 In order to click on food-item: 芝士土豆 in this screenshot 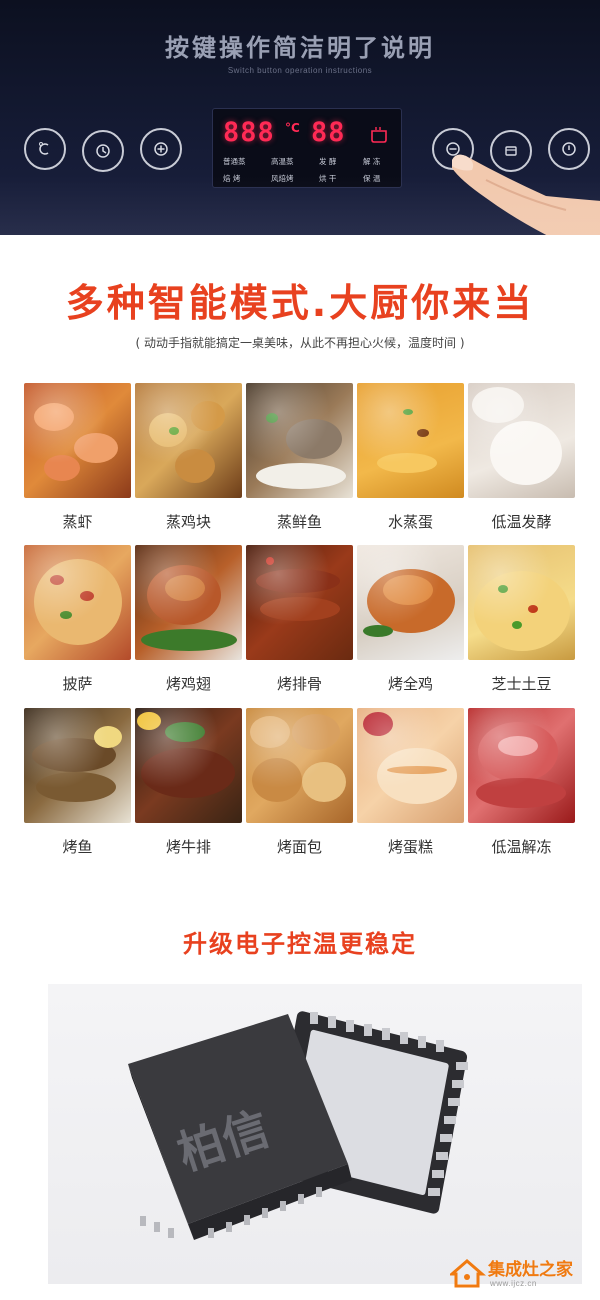, I will do `click(521, 619)`.